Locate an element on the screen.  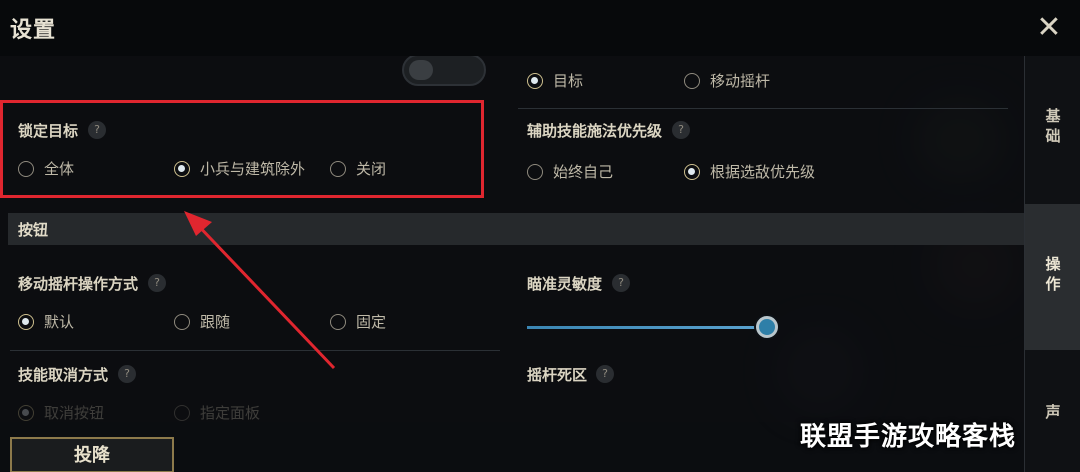
radio-label: 全体 is located at coordinates (59, 169).